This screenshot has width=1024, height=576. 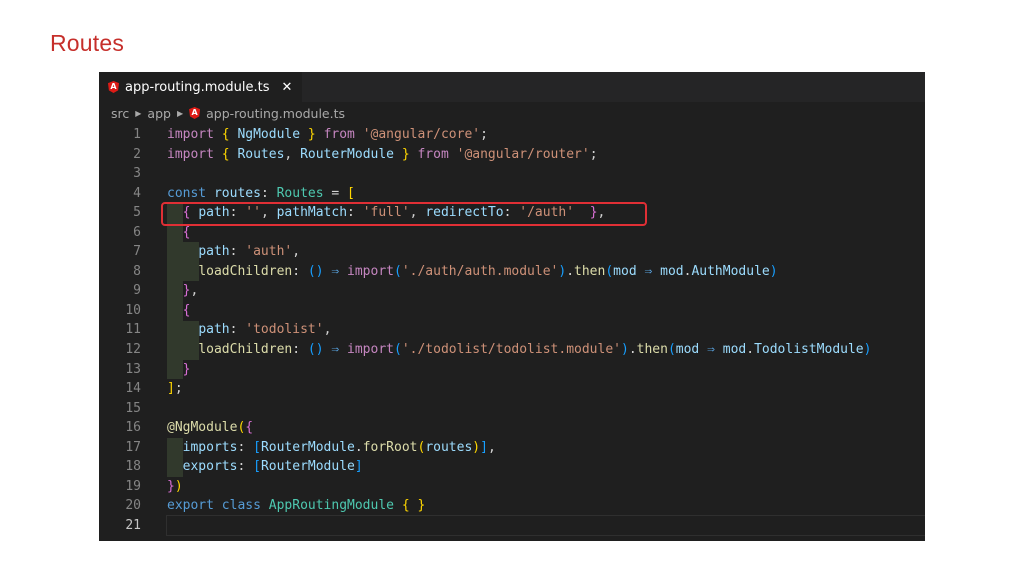 What do you see at coordinates (512, 370) in the screenshot?
I see `code-line: 13 }` at bounding box center [512, 370].